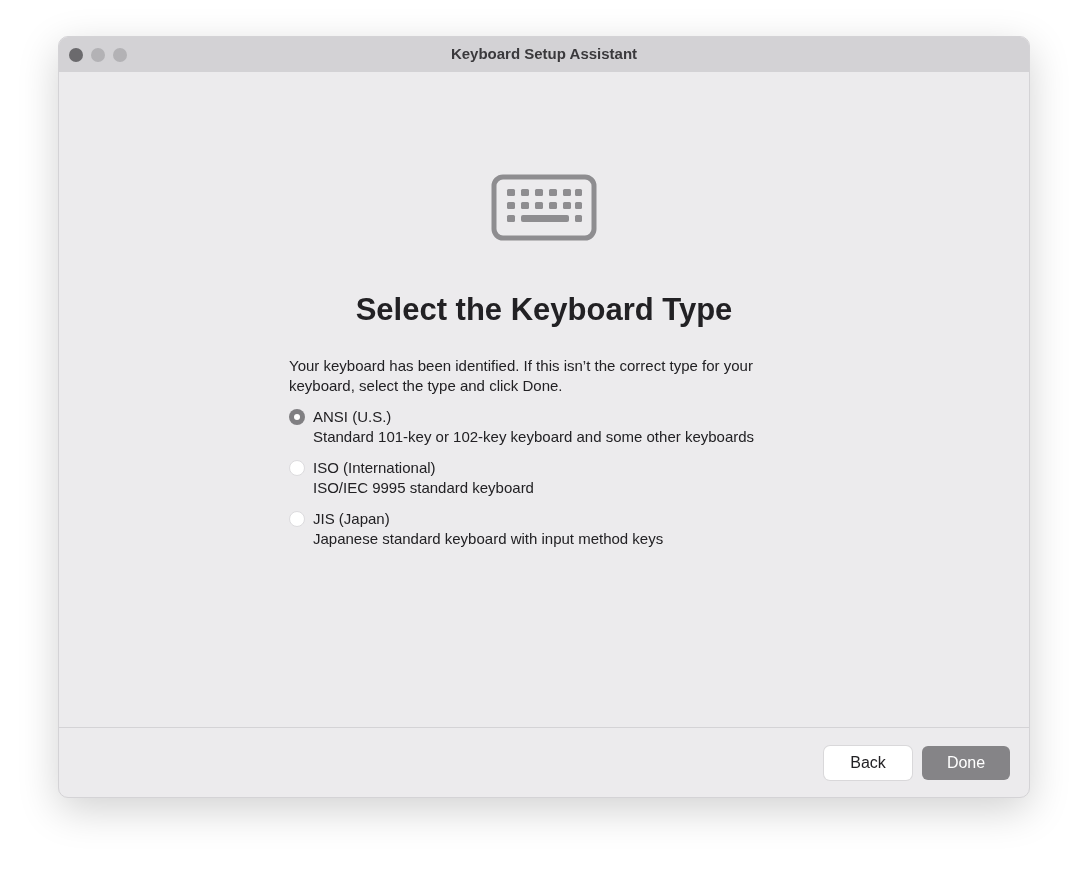 The width and height of the screenshot is (1088, 880). What do you see at coordinates (966, 762) in the screenshot?
I see `done-button: Done` at bounding box center [966, 762].